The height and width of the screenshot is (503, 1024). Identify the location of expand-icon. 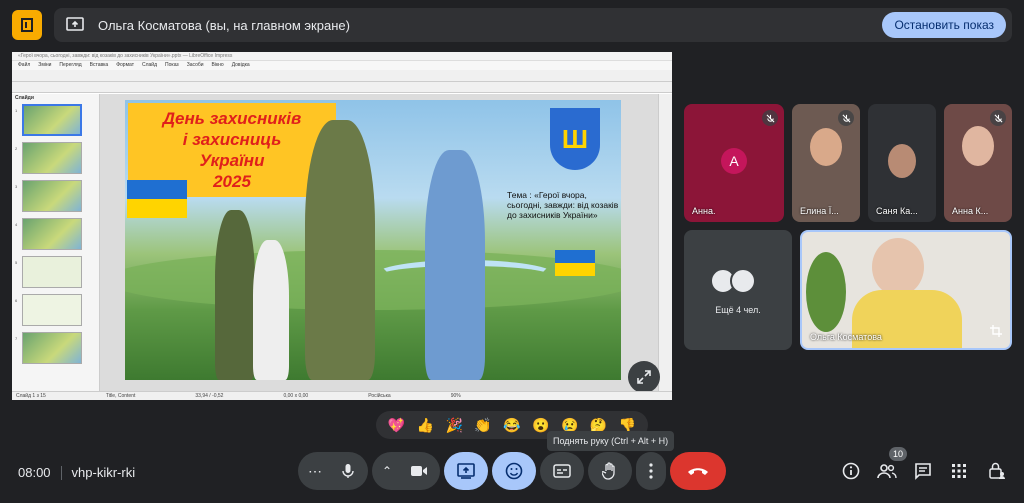
(644, 377).